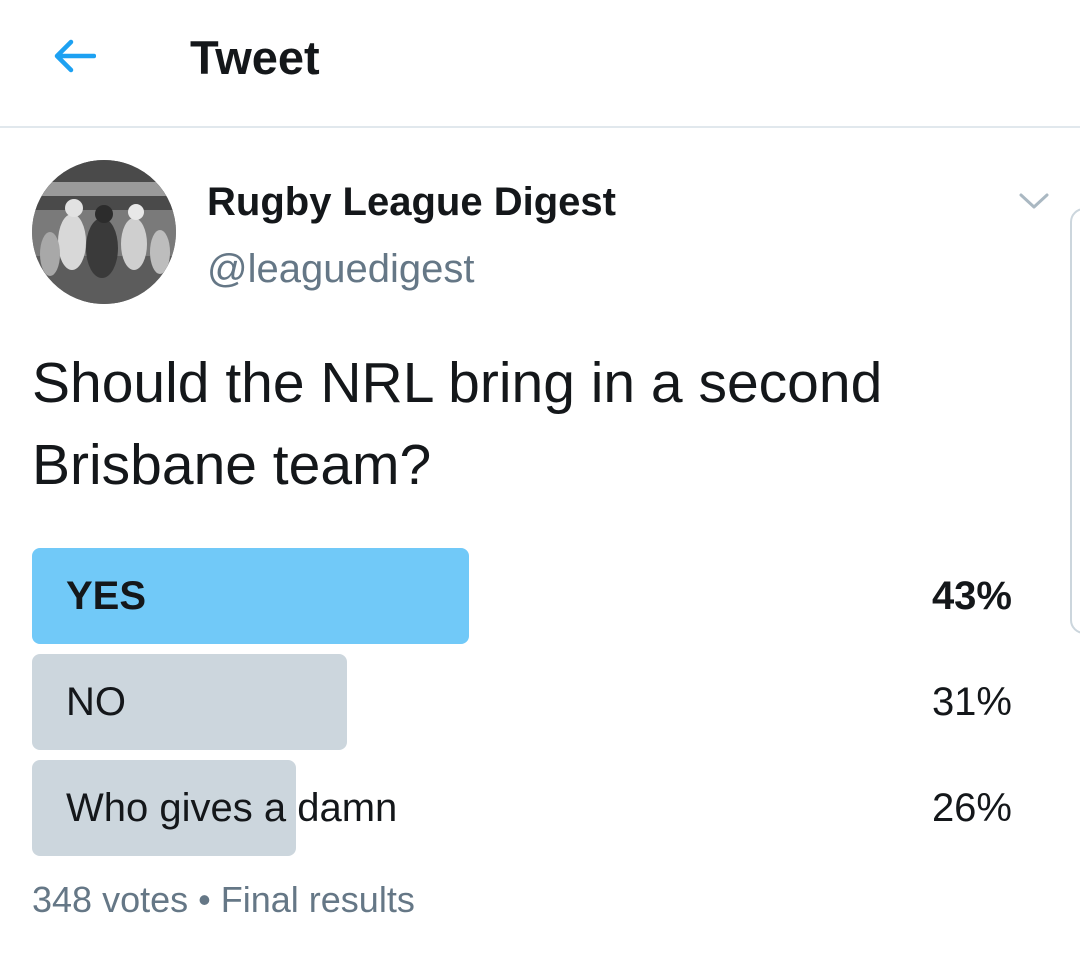  I want to click on avatar-photo, so click(104, 232).